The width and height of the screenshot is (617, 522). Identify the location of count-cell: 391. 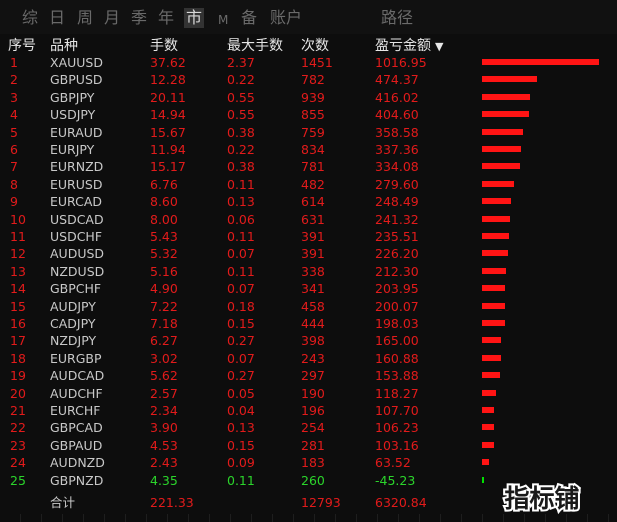
(313, 236).